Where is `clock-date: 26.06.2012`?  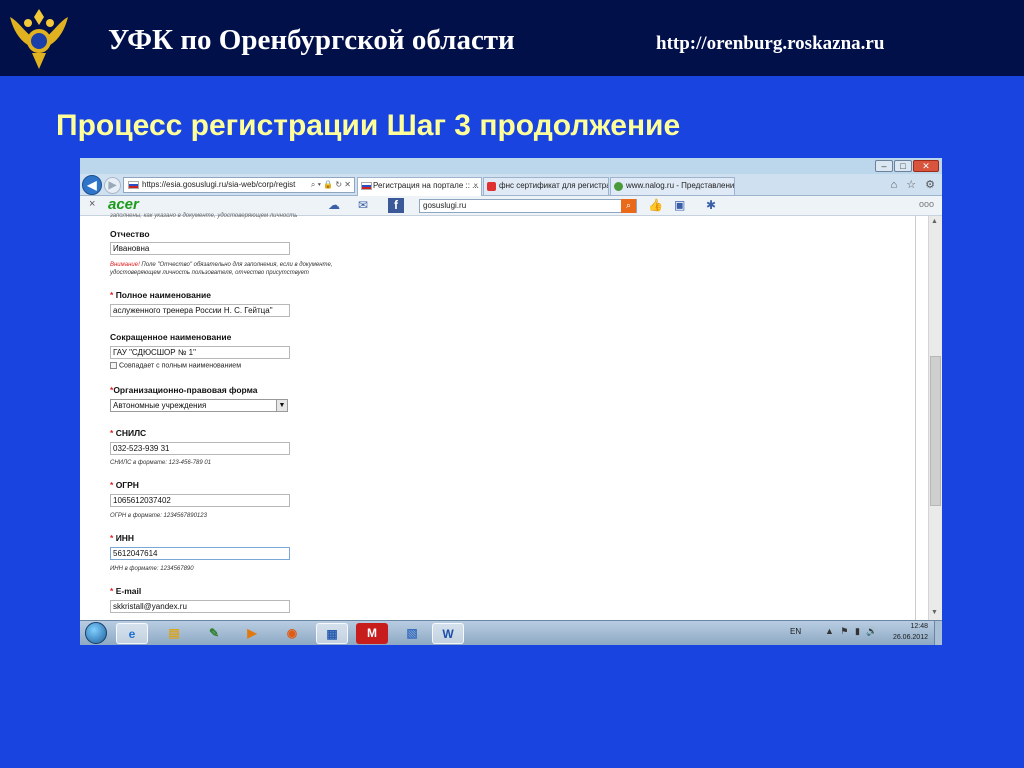
clock-date: 26.06.2012 is located at coordinates (908, 637).